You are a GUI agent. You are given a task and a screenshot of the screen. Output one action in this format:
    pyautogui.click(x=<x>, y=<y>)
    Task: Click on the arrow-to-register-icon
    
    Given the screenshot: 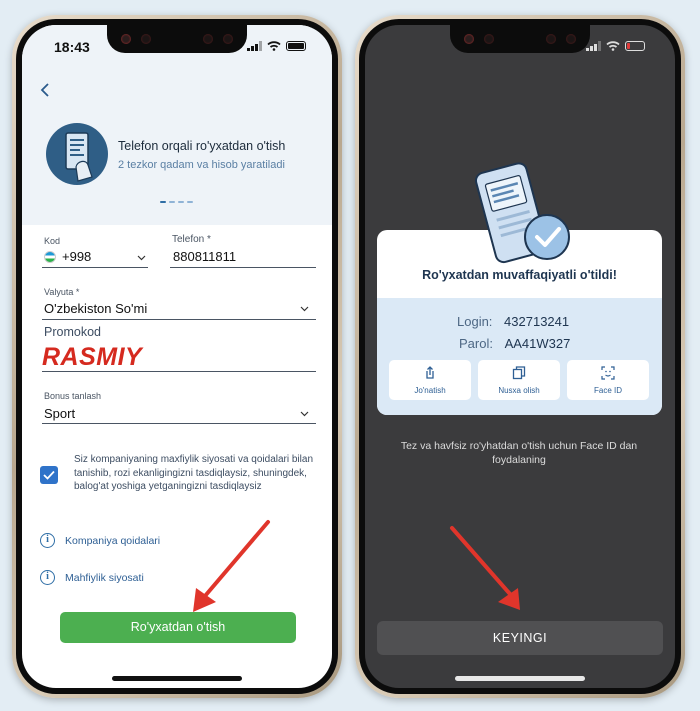 What is the action you would take?
    pyautogui.click(x=231, y=566)
    